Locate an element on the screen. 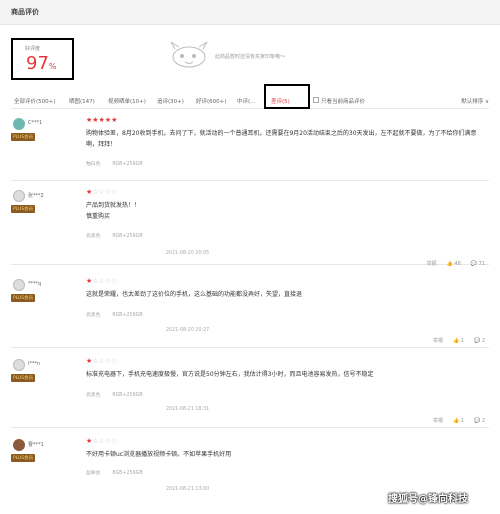 The width and height of the screenshot is (500, 514). like-button: 👍 48 is located at coordinates (454, 264).